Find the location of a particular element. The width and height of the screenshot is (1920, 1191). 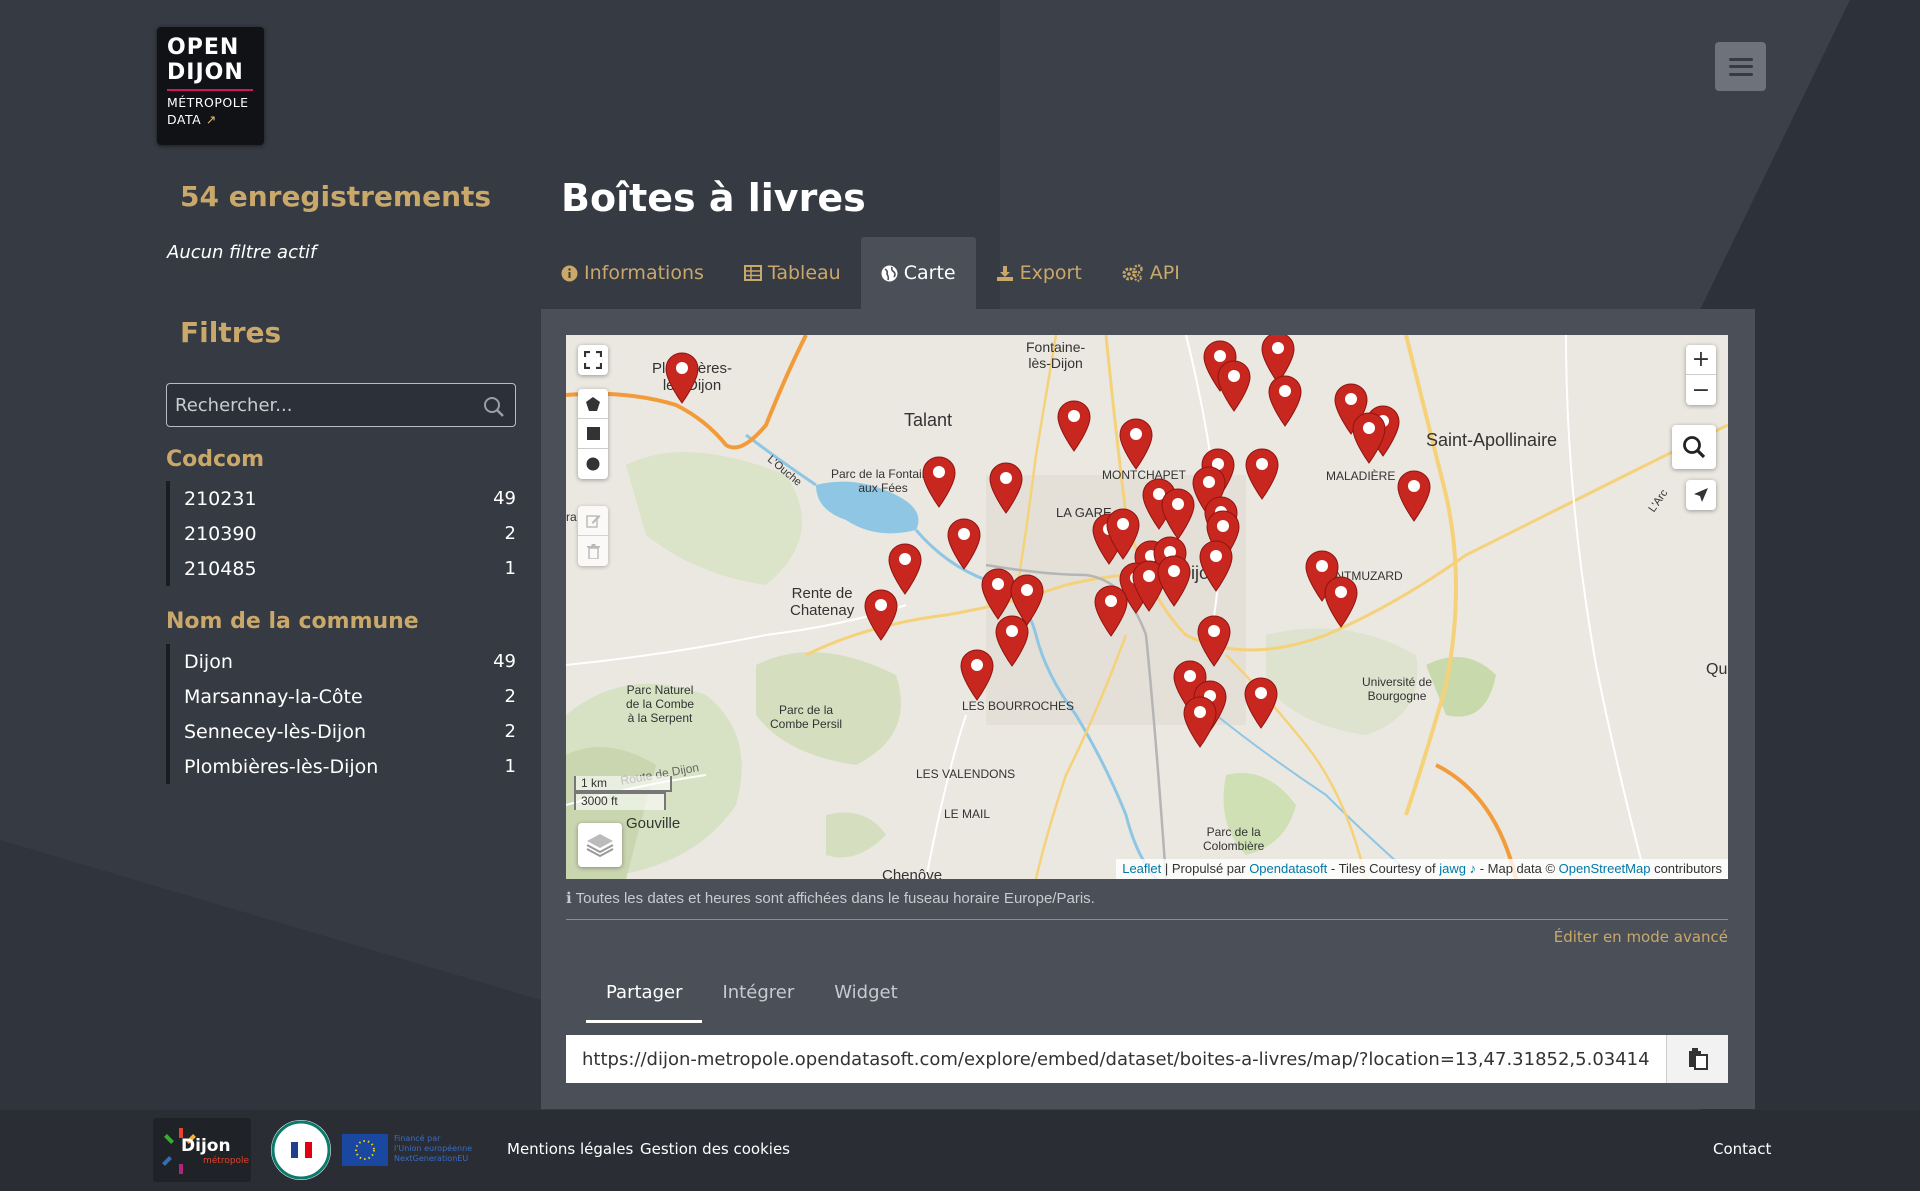

jawg-link: jawg is located at coordinates (1452, 868).